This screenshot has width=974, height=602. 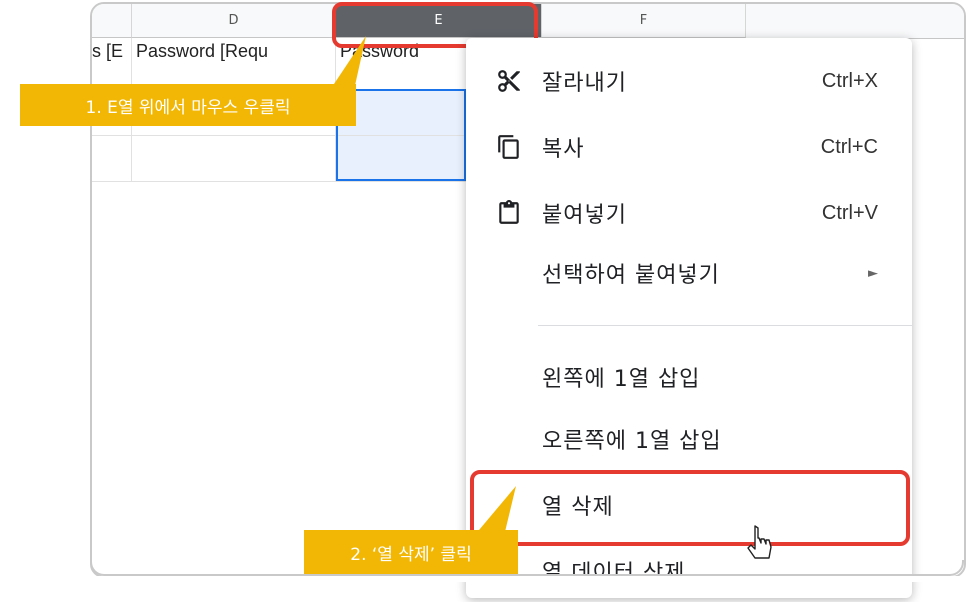 I want to click on menu-label-cut: 잘라내기, so click(x=584, y=83).